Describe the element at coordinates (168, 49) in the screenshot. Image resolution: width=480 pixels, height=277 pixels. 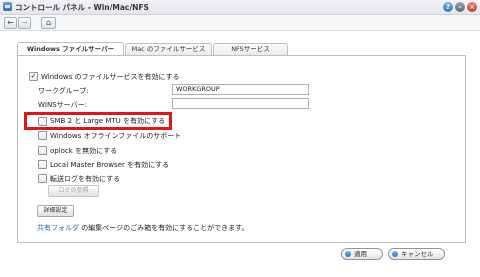
I see `tab-mac-file-service: Mac のファイルサービス` at that location.